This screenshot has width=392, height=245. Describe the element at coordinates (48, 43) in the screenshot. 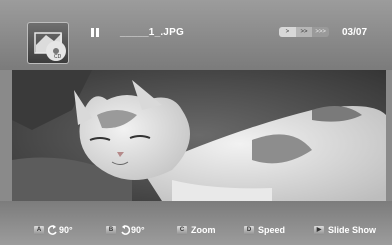

I see `picture-disc-icon: CD` at that location.